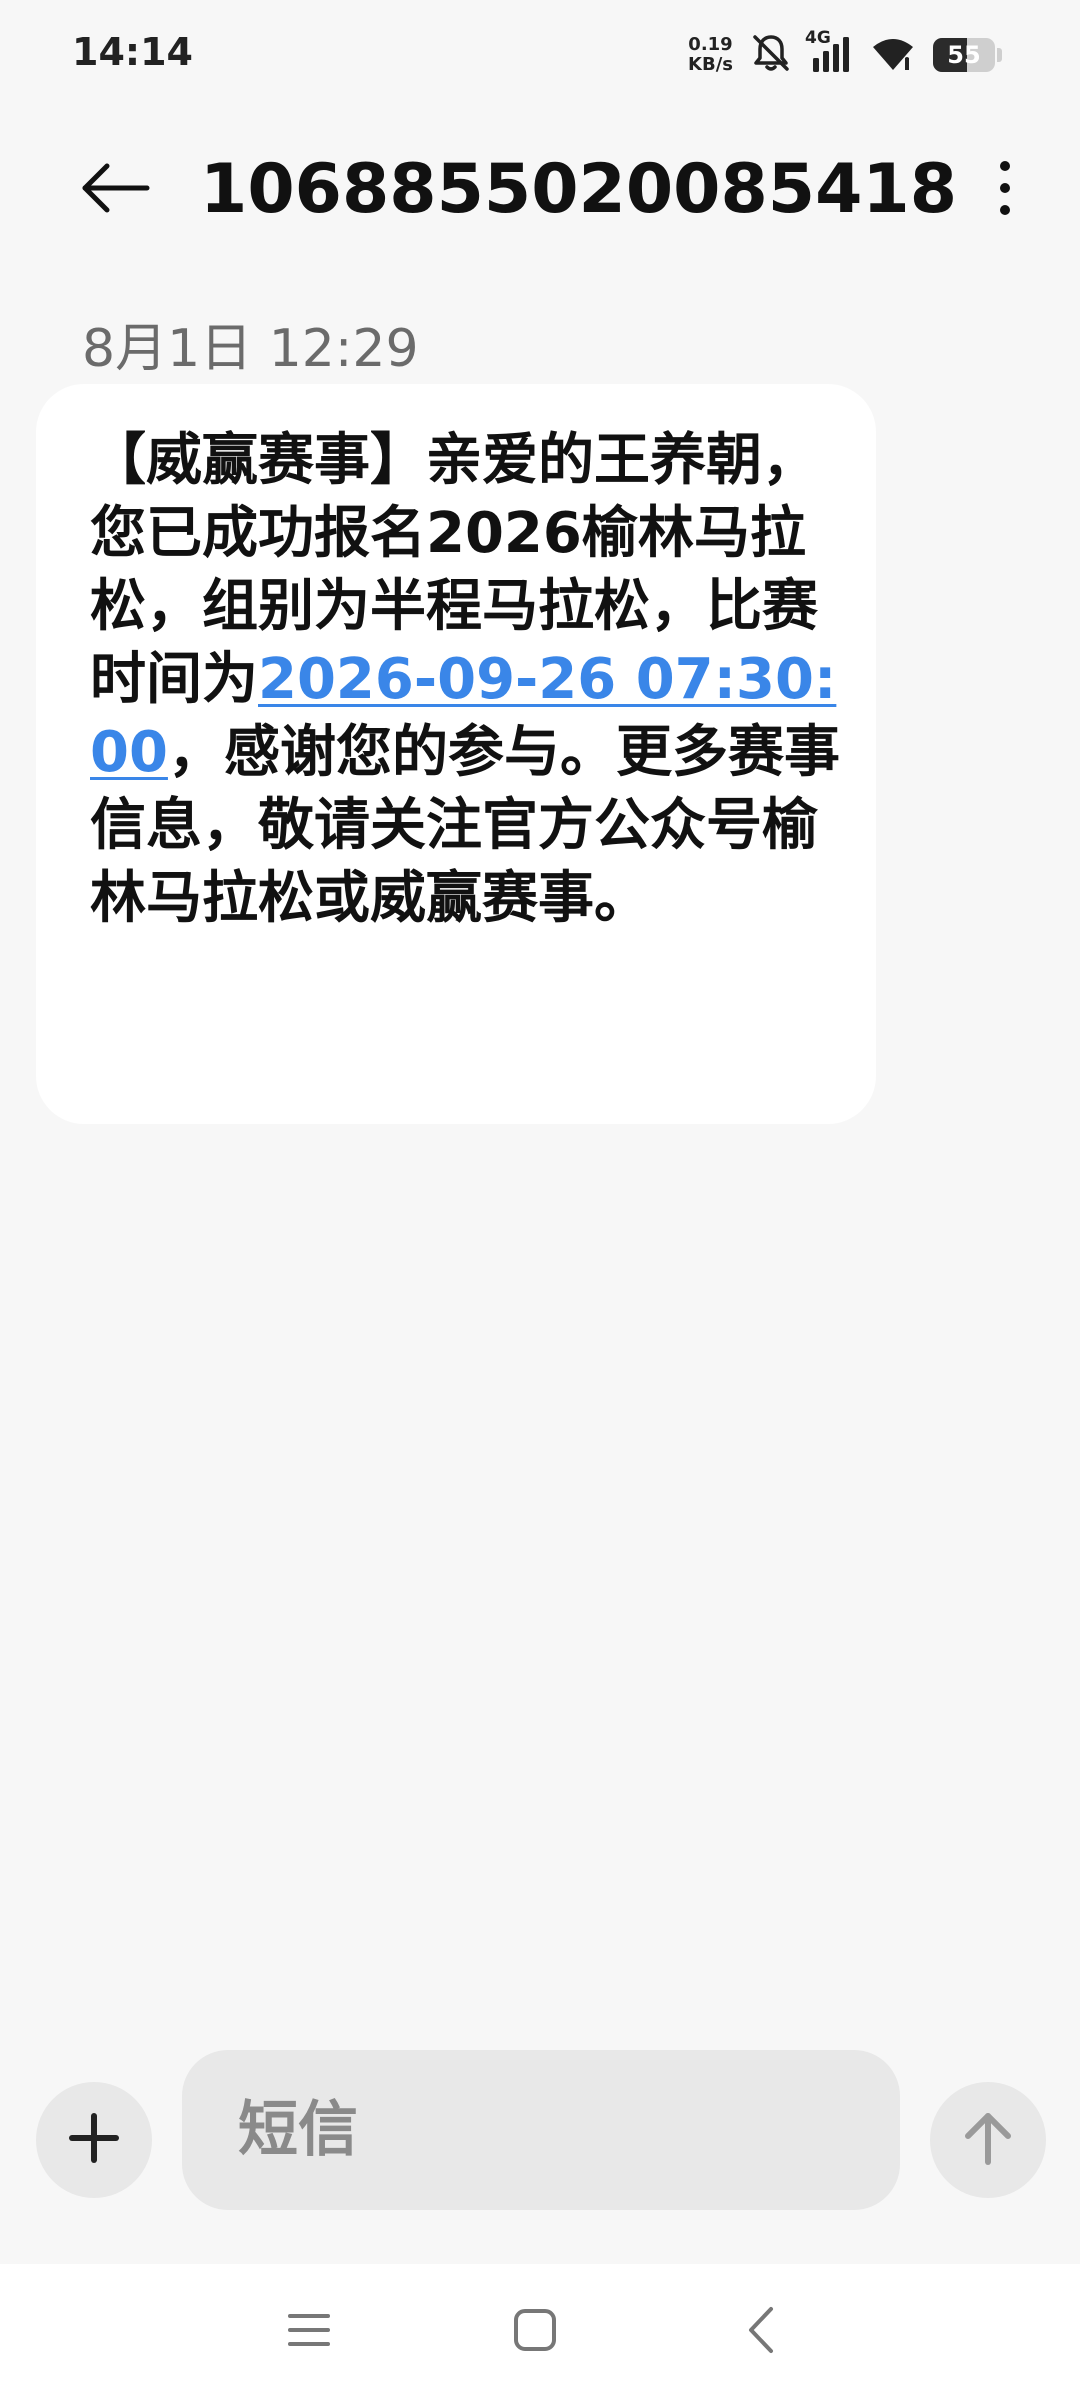  What do you see at coordinates (771, 55) in the screenshot?
I see `bell-muted-icon` at bounding box center [771, 55].